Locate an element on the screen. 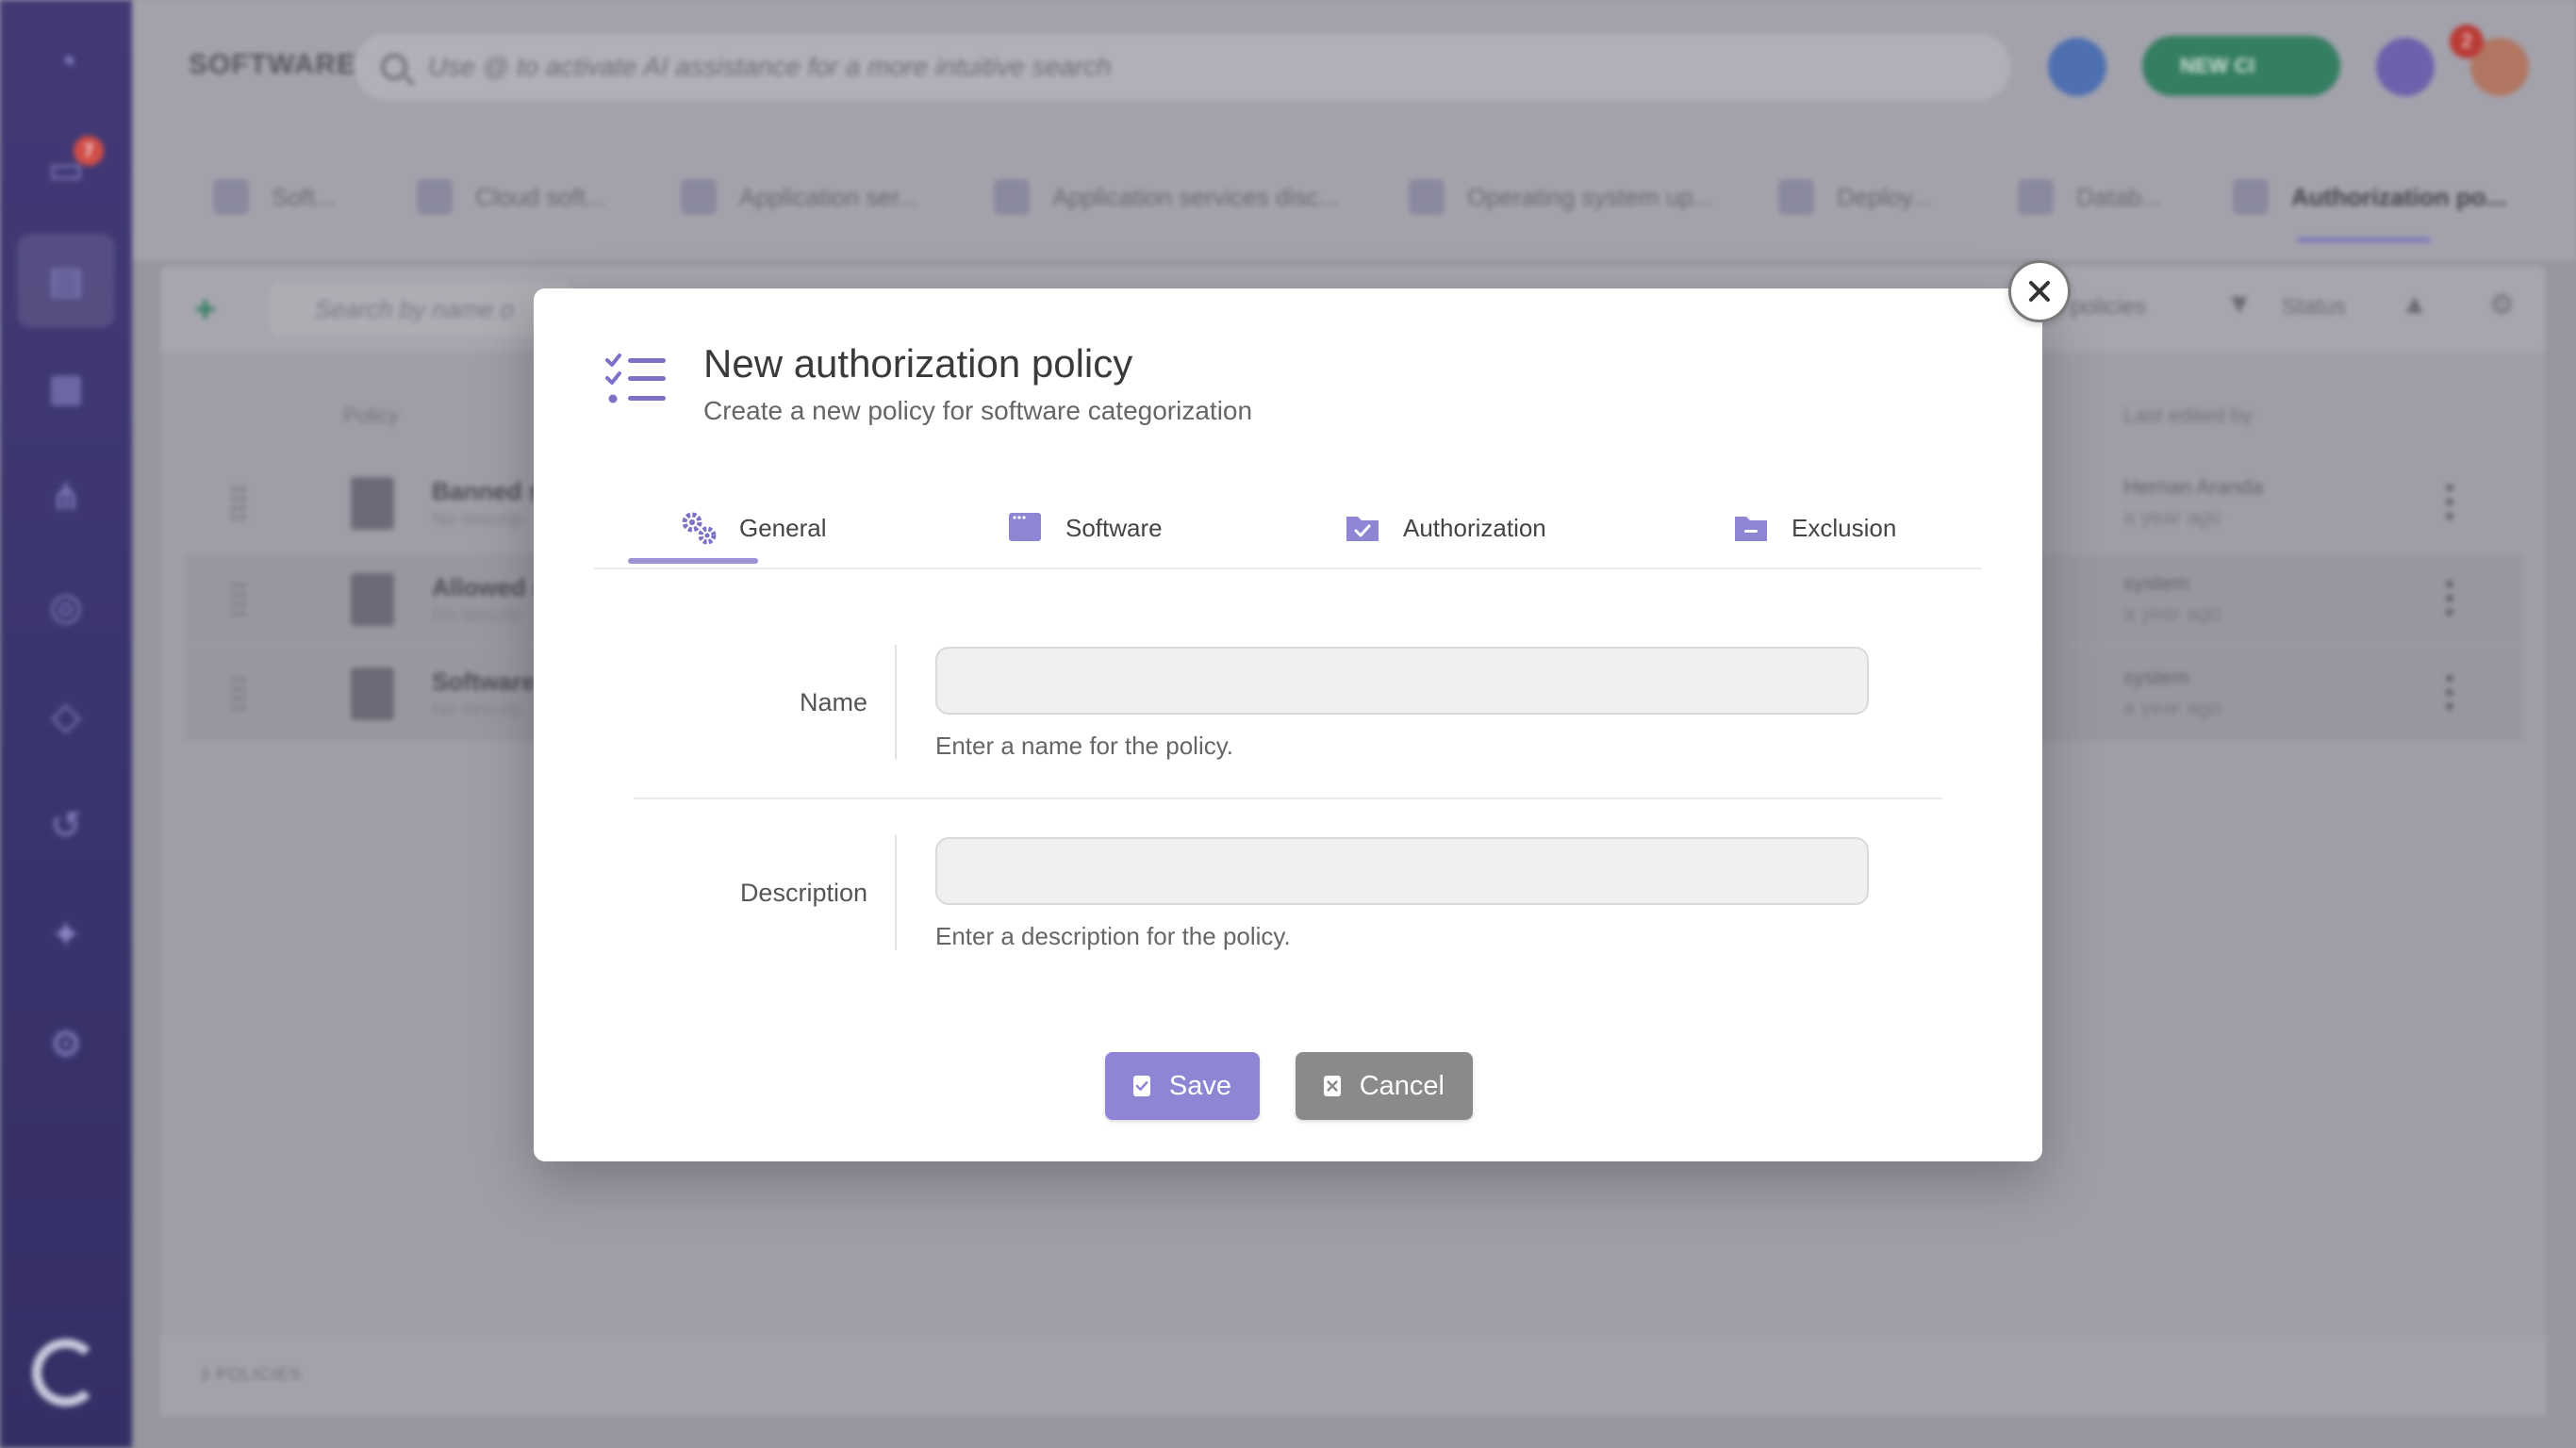  cancel-button: Cancel is located at coordinates (1384, 1086).